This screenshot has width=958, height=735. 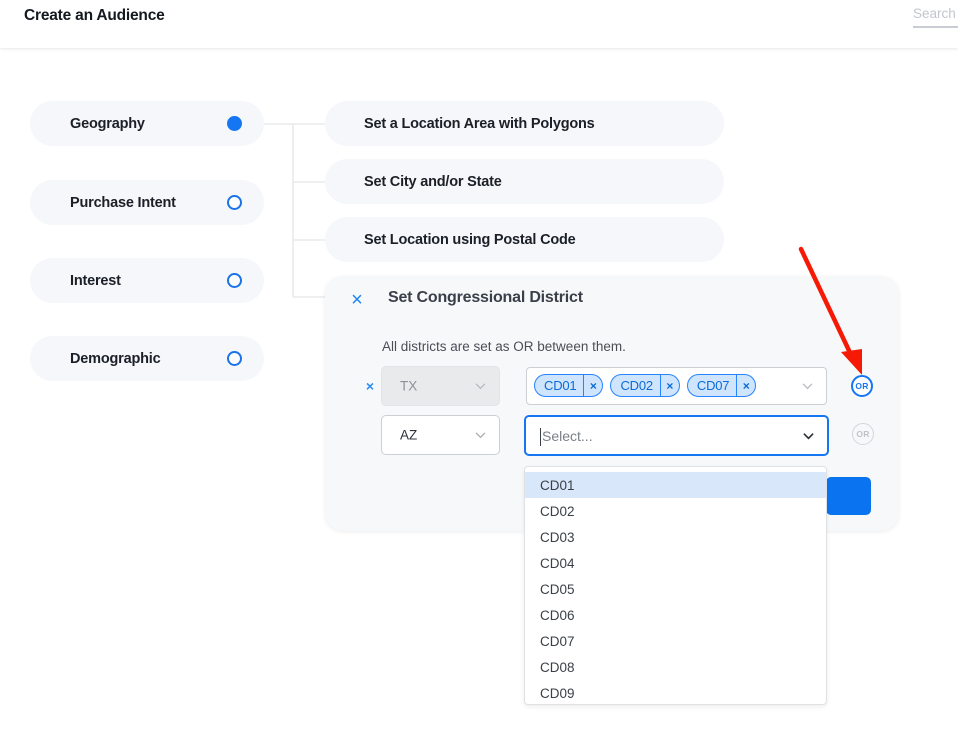 I want to click on option-label: Set Location using Postal Code, so click(x=470, y=239).